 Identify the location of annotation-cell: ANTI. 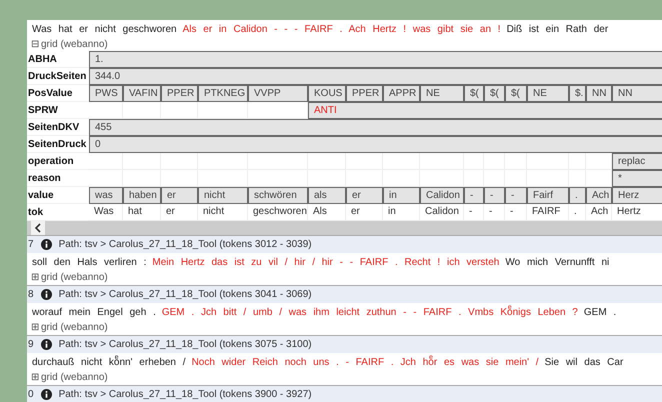
(485, 110).